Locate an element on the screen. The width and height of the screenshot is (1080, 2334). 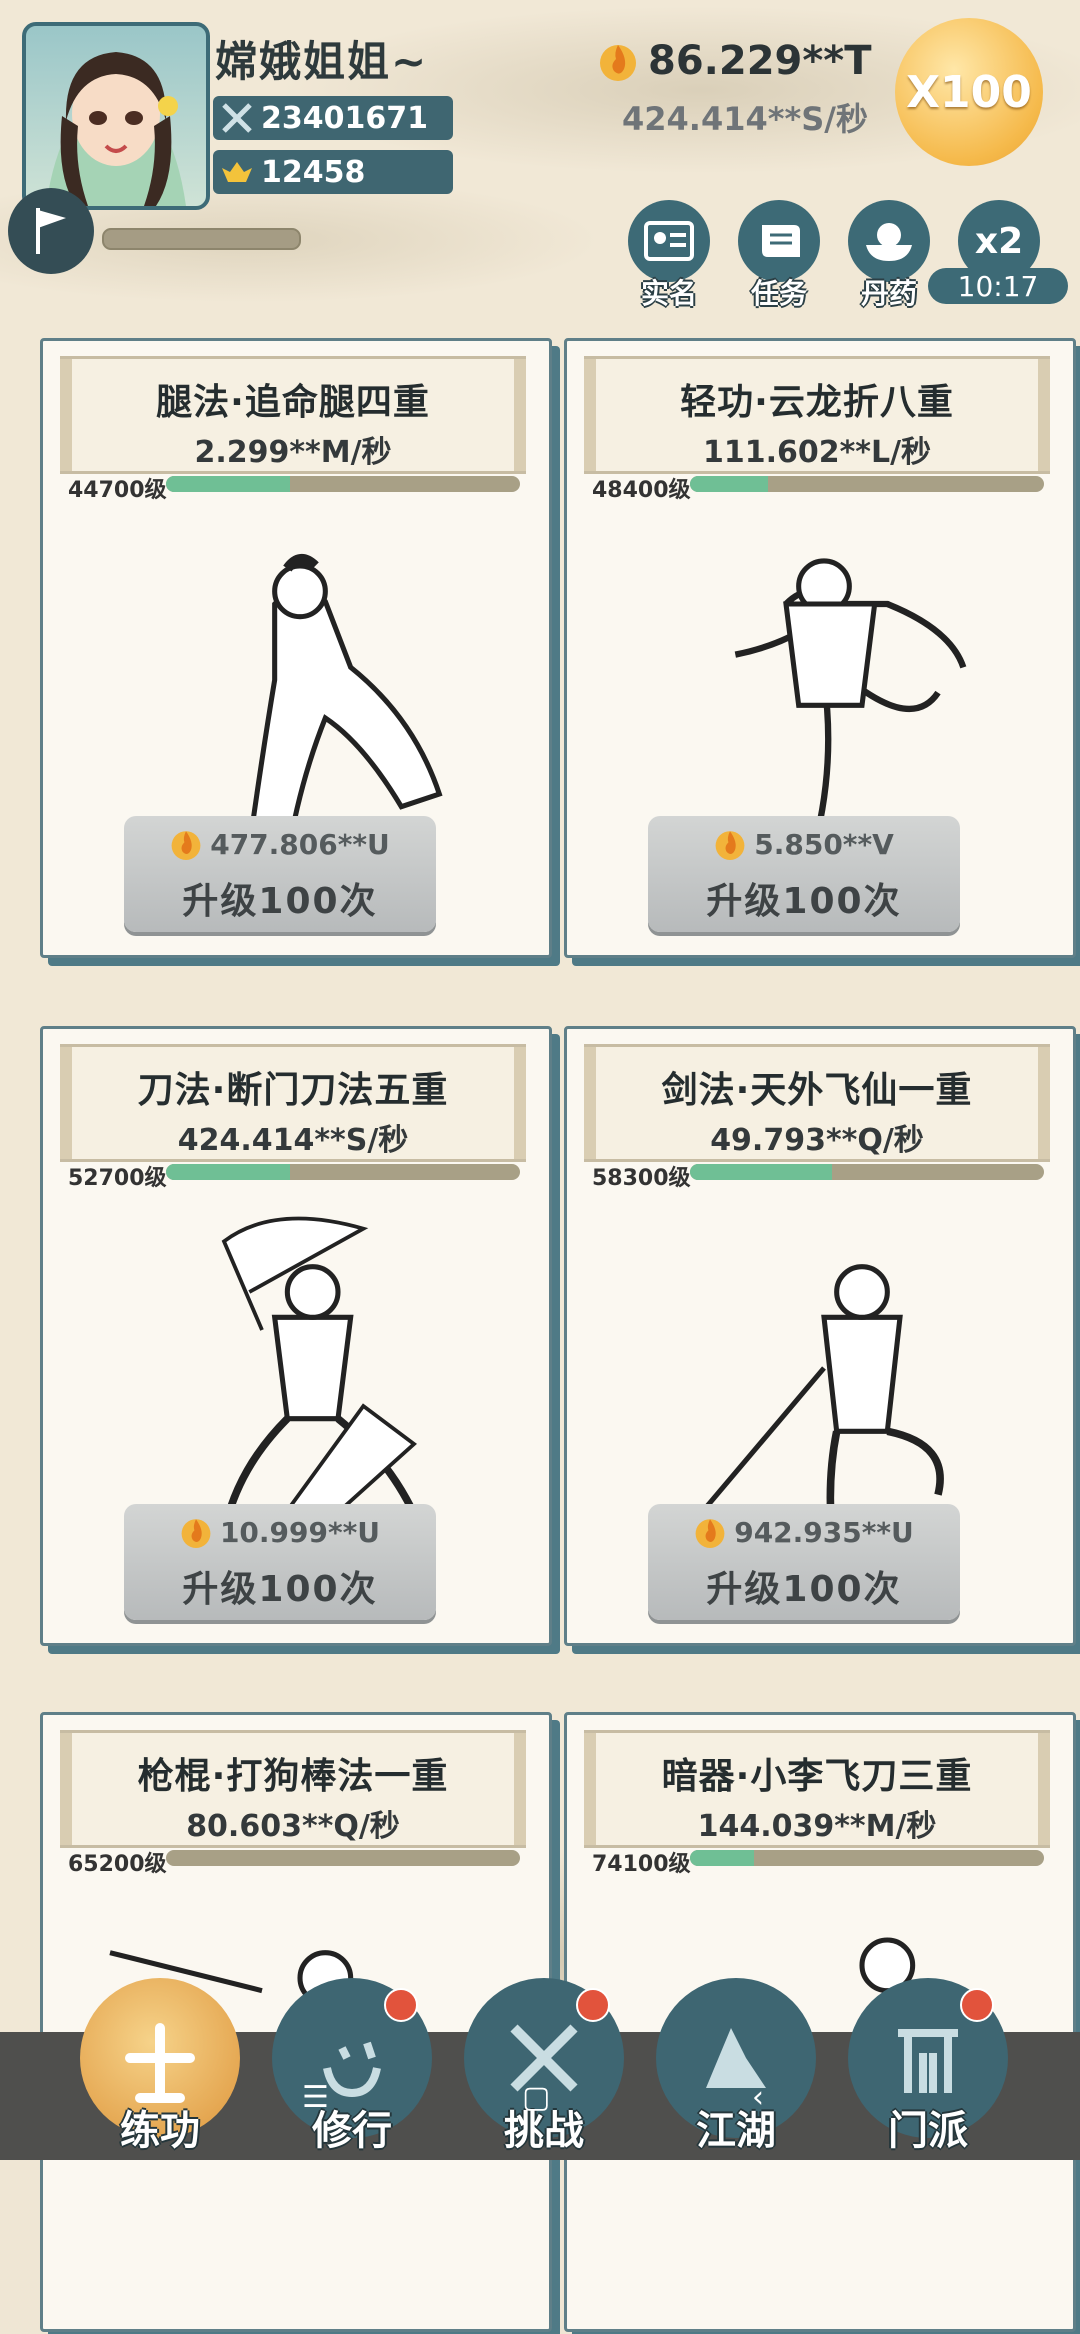
upgrade-cost: 942.935**U is located at coordinates (804, 1532).